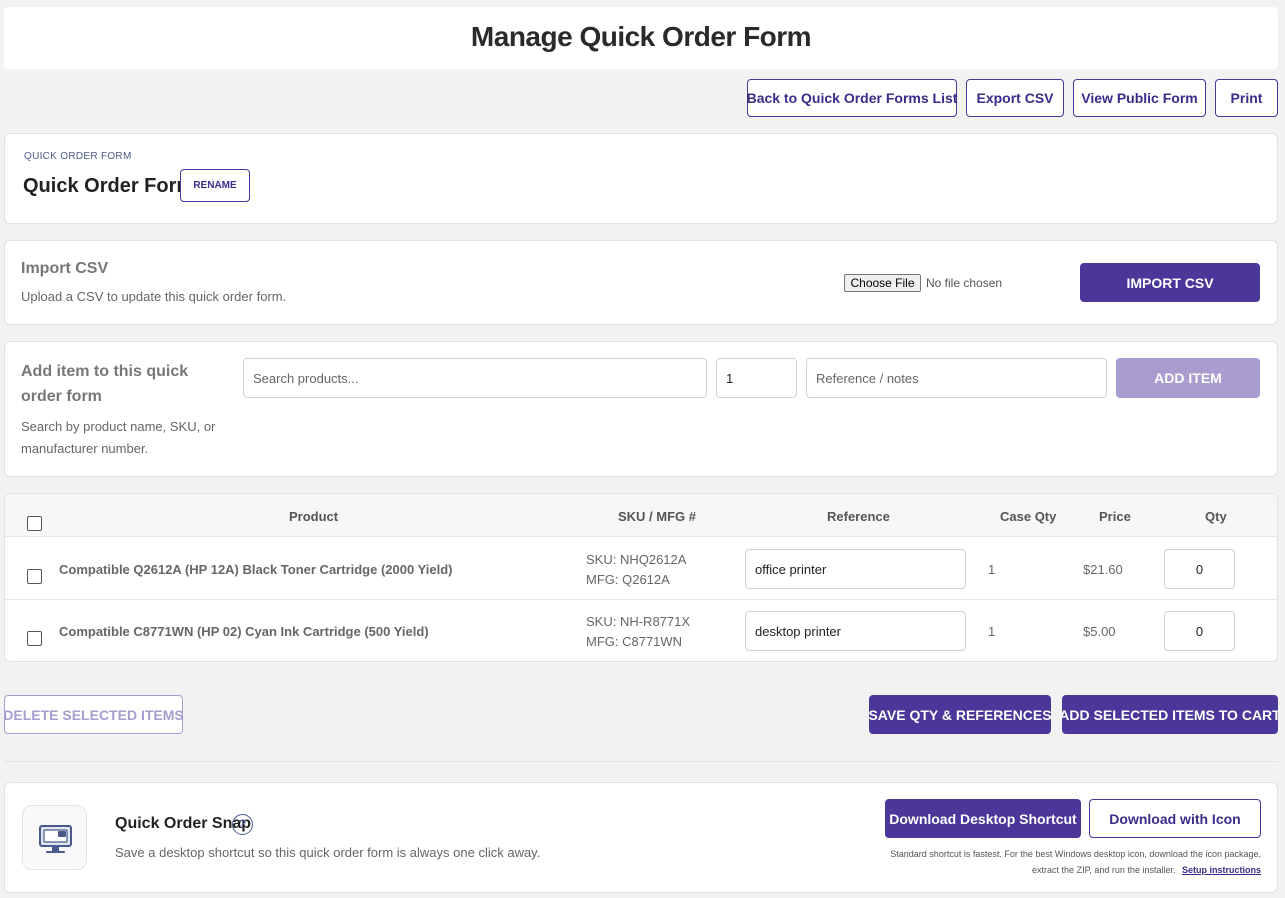 The image size is (1285, 898). I want to click on snap-icon-tile, so click(54, 837).